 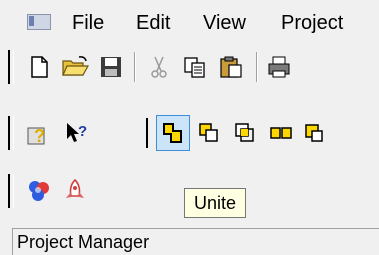 I want to click on overlap-icon, so click(x=315, y=133).